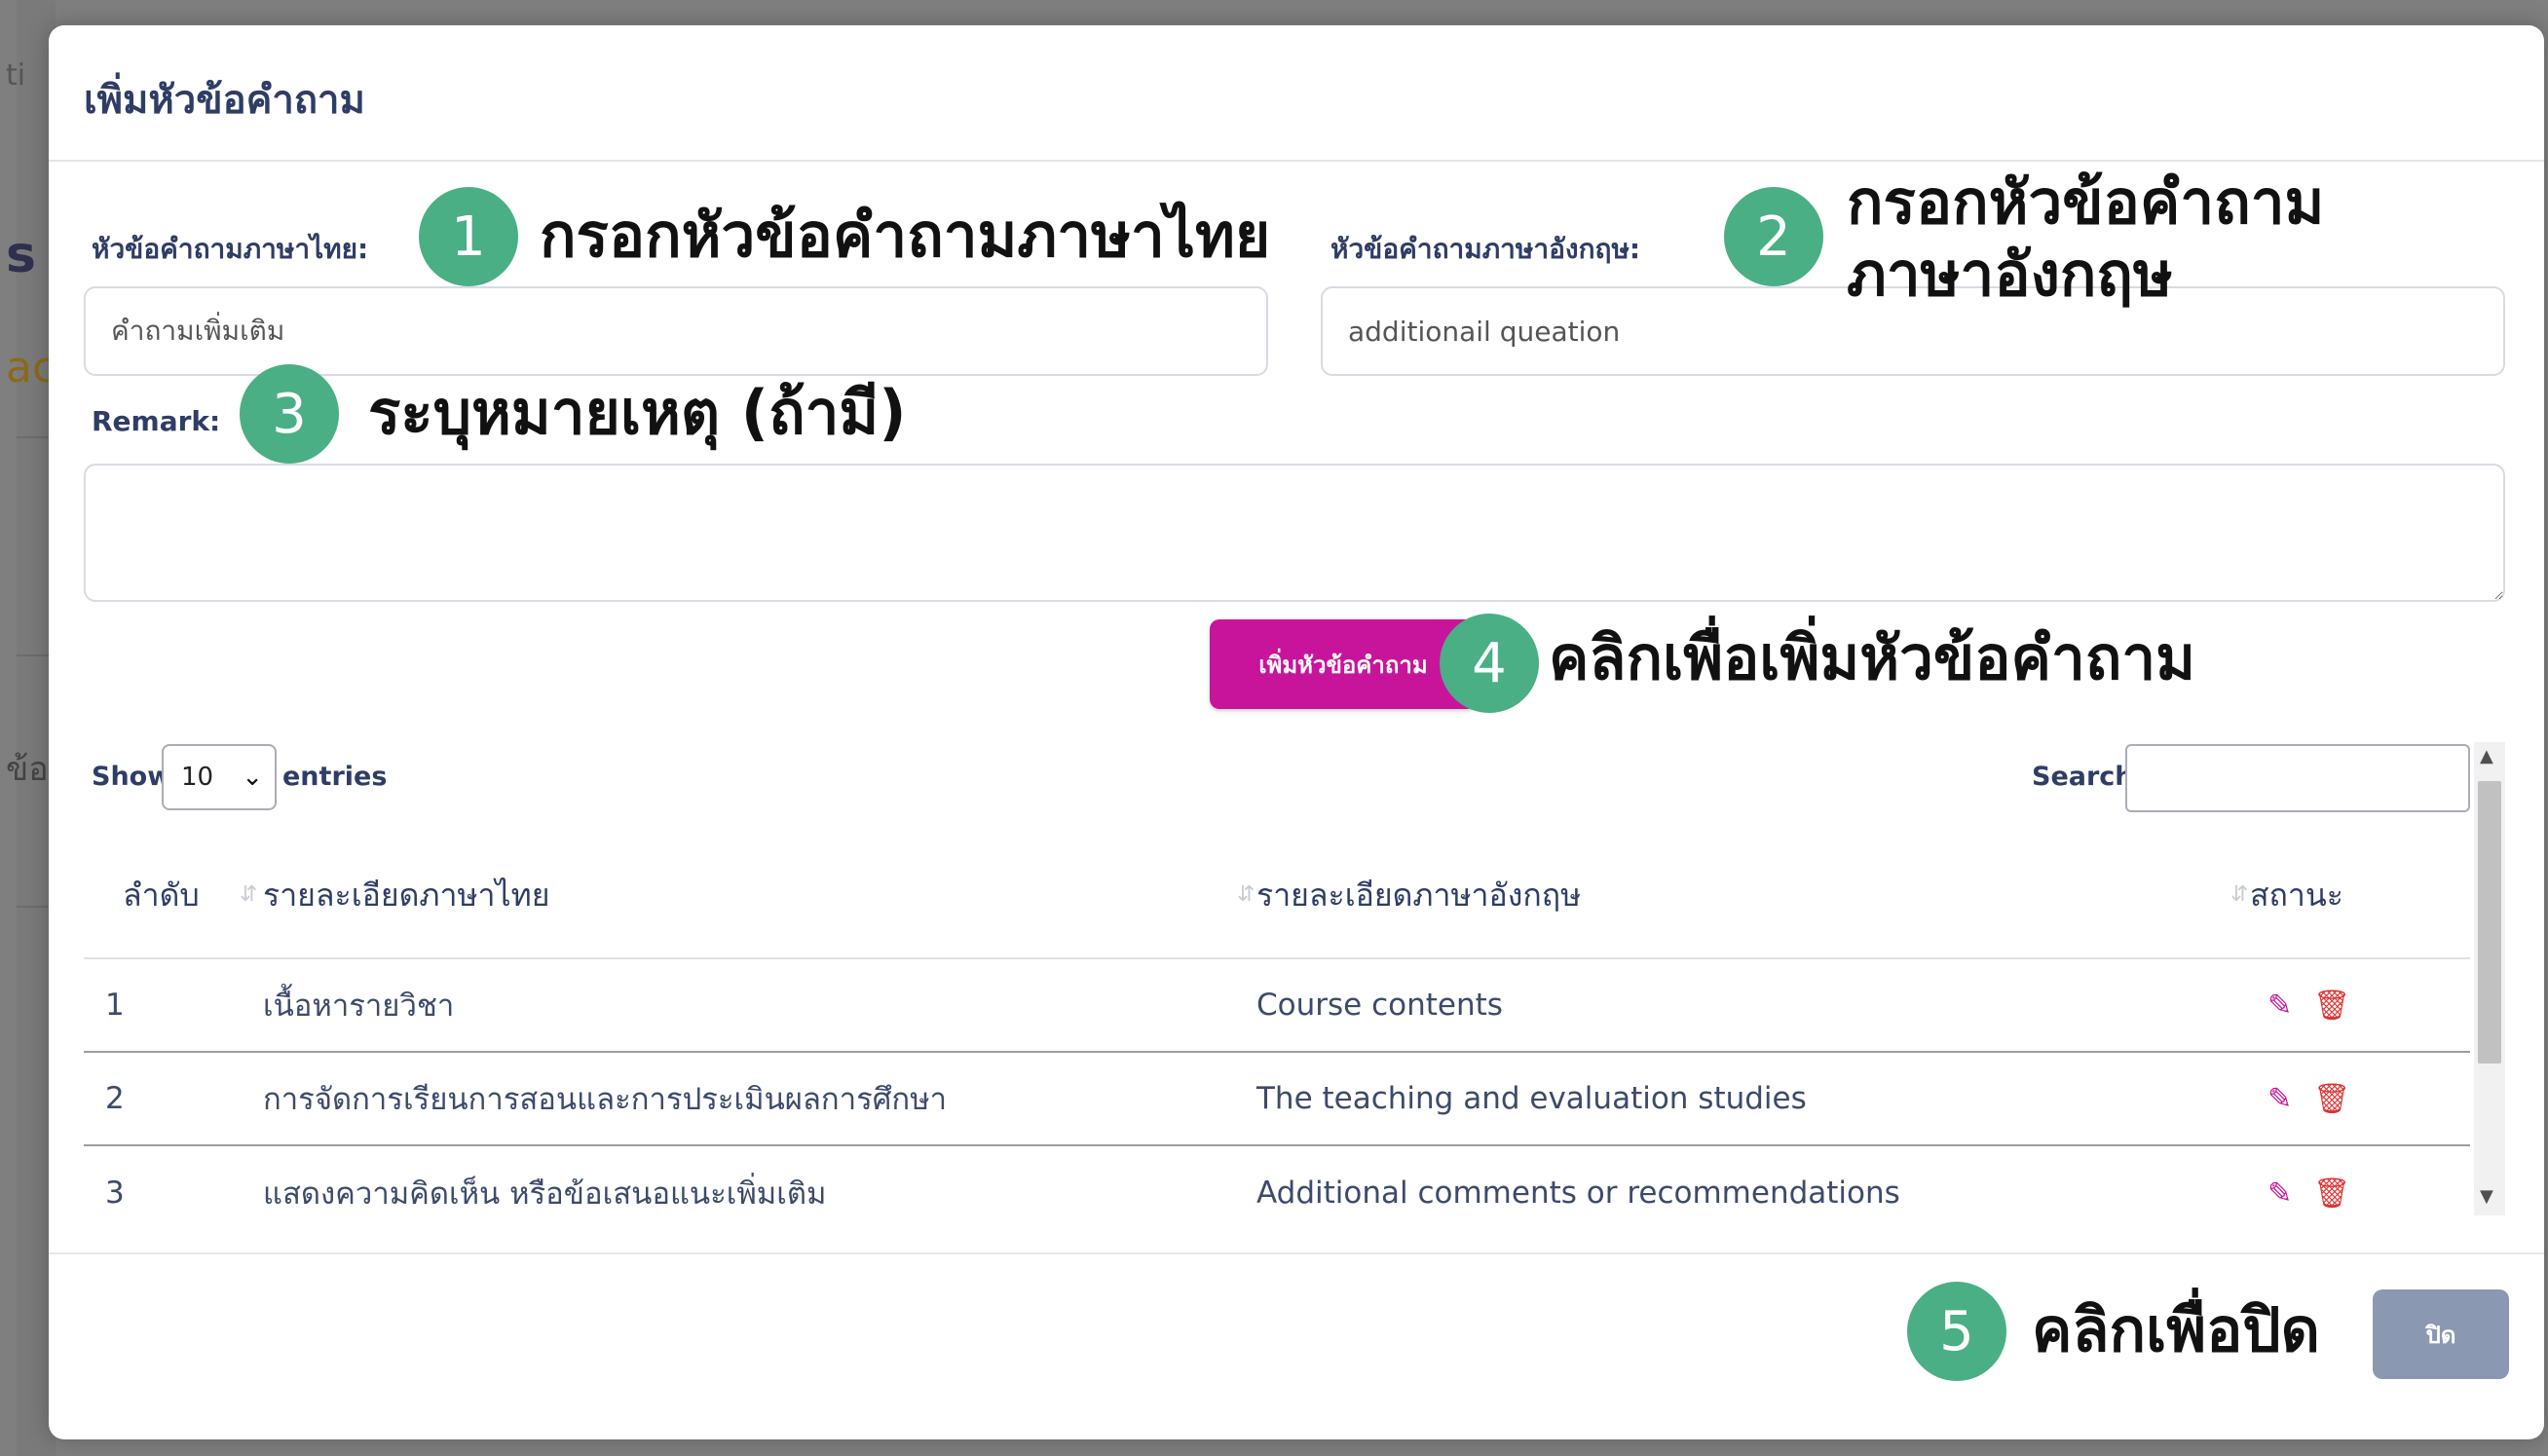 The image size is (2548, 1456). Describe the element at coordinates (1873, 657) in the screenshot. I see `annotation-text-4: คลิกเพื่อเพิ่มหัวข้อคำถาม` at that location.